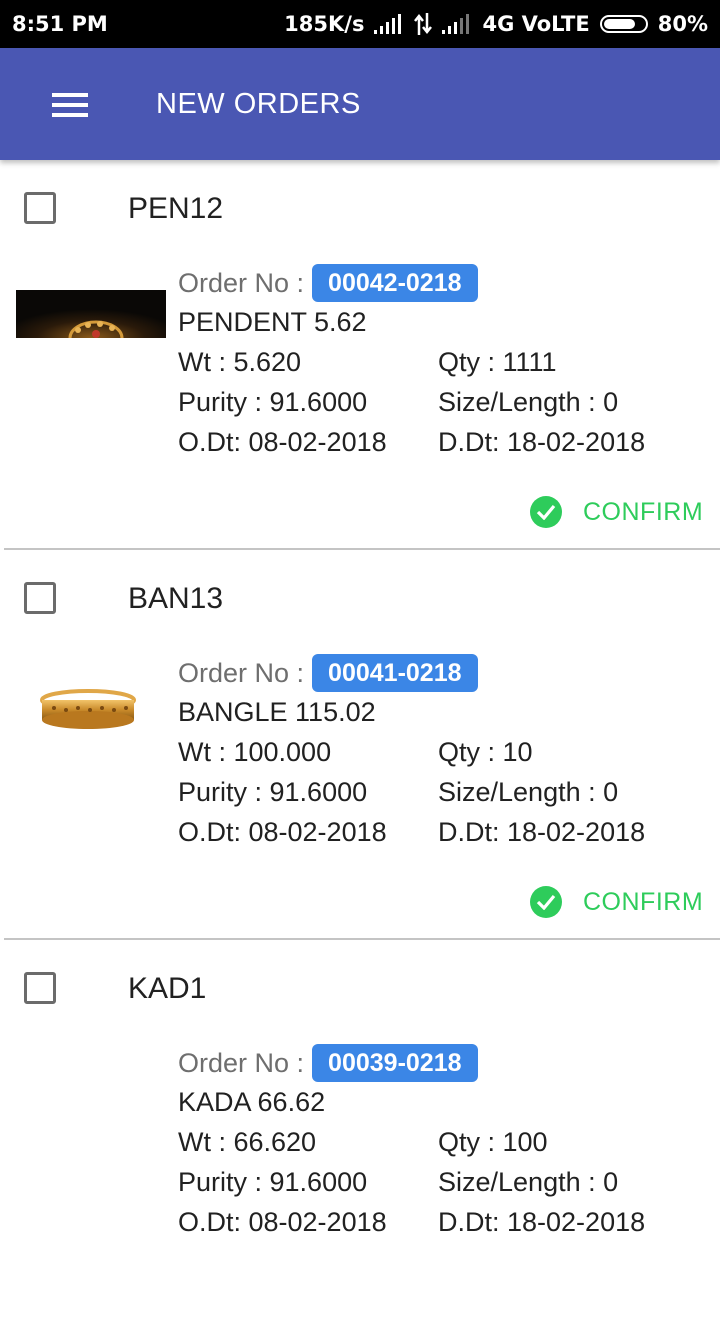  Describe the element at coordinates (423, 24) in the screenshot. I see `data-transfer-icon` at that location.